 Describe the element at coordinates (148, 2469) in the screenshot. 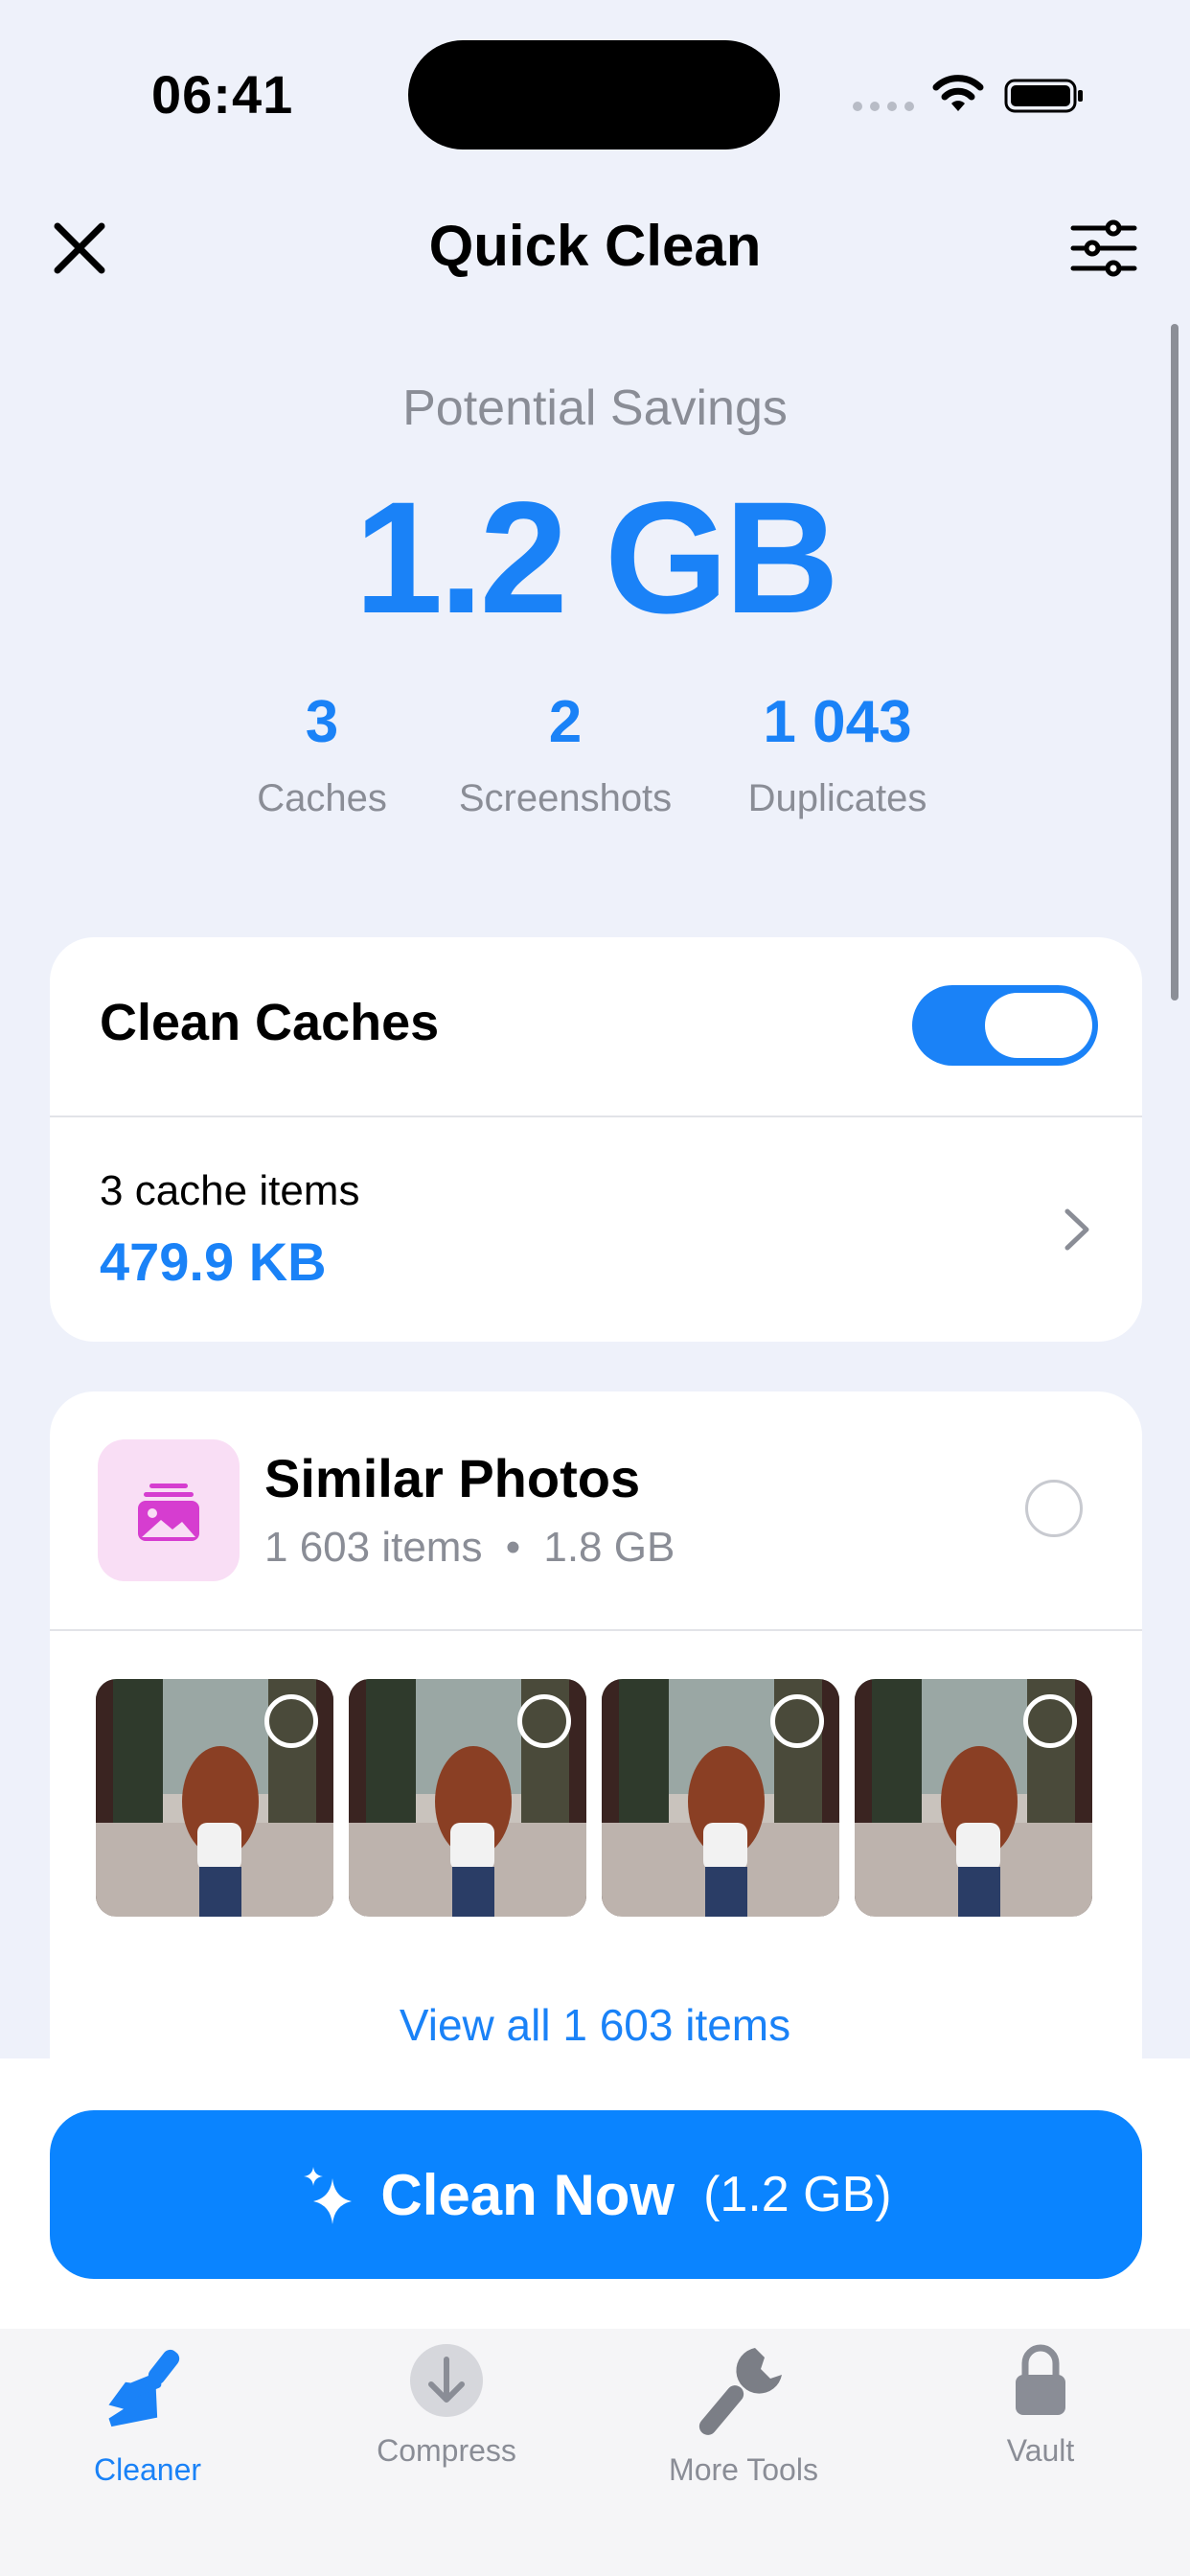

I see `tab-cleaner-label: Cleaner` at that location.